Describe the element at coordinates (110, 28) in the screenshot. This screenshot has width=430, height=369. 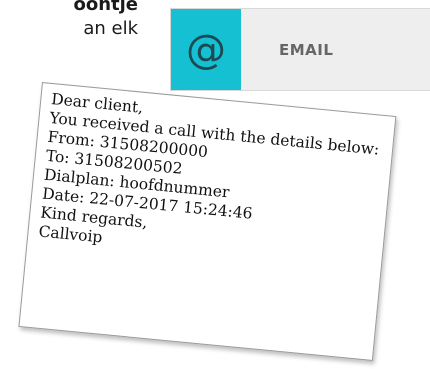
I see `background-text-line-2: an elk` at that location.